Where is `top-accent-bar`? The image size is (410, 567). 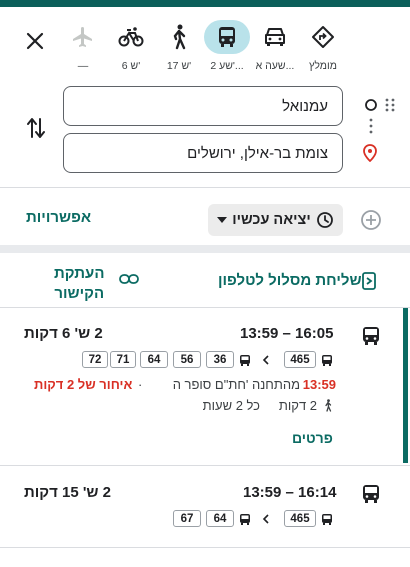
top-accent-bar is located at coordinates (205, 3).